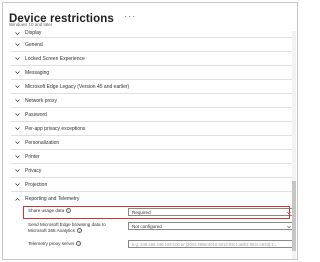 The height and width of the screenshot is (262, 320). What do you see at coordinates (36, 114) in the screenshot?
I see `category-label: Password` at bounding box center [36, 114].